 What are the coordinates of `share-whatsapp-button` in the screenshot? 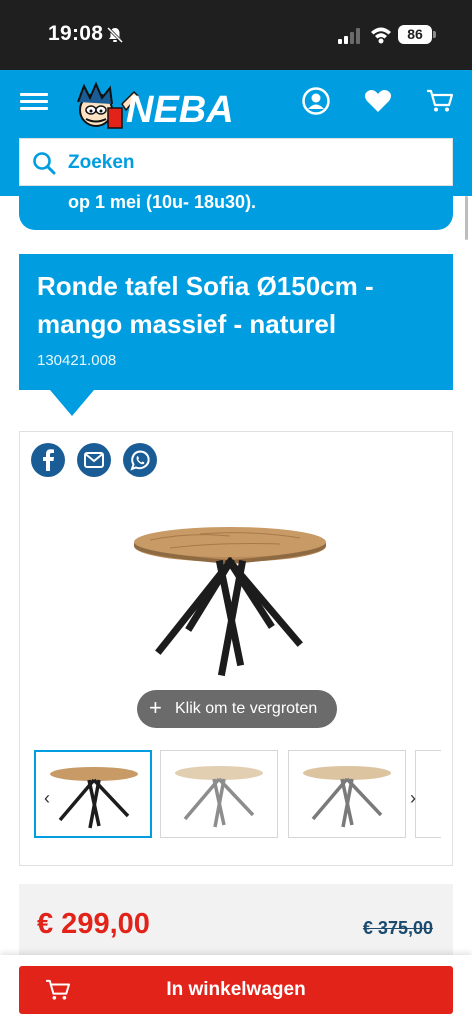 It's located at (140, 460).